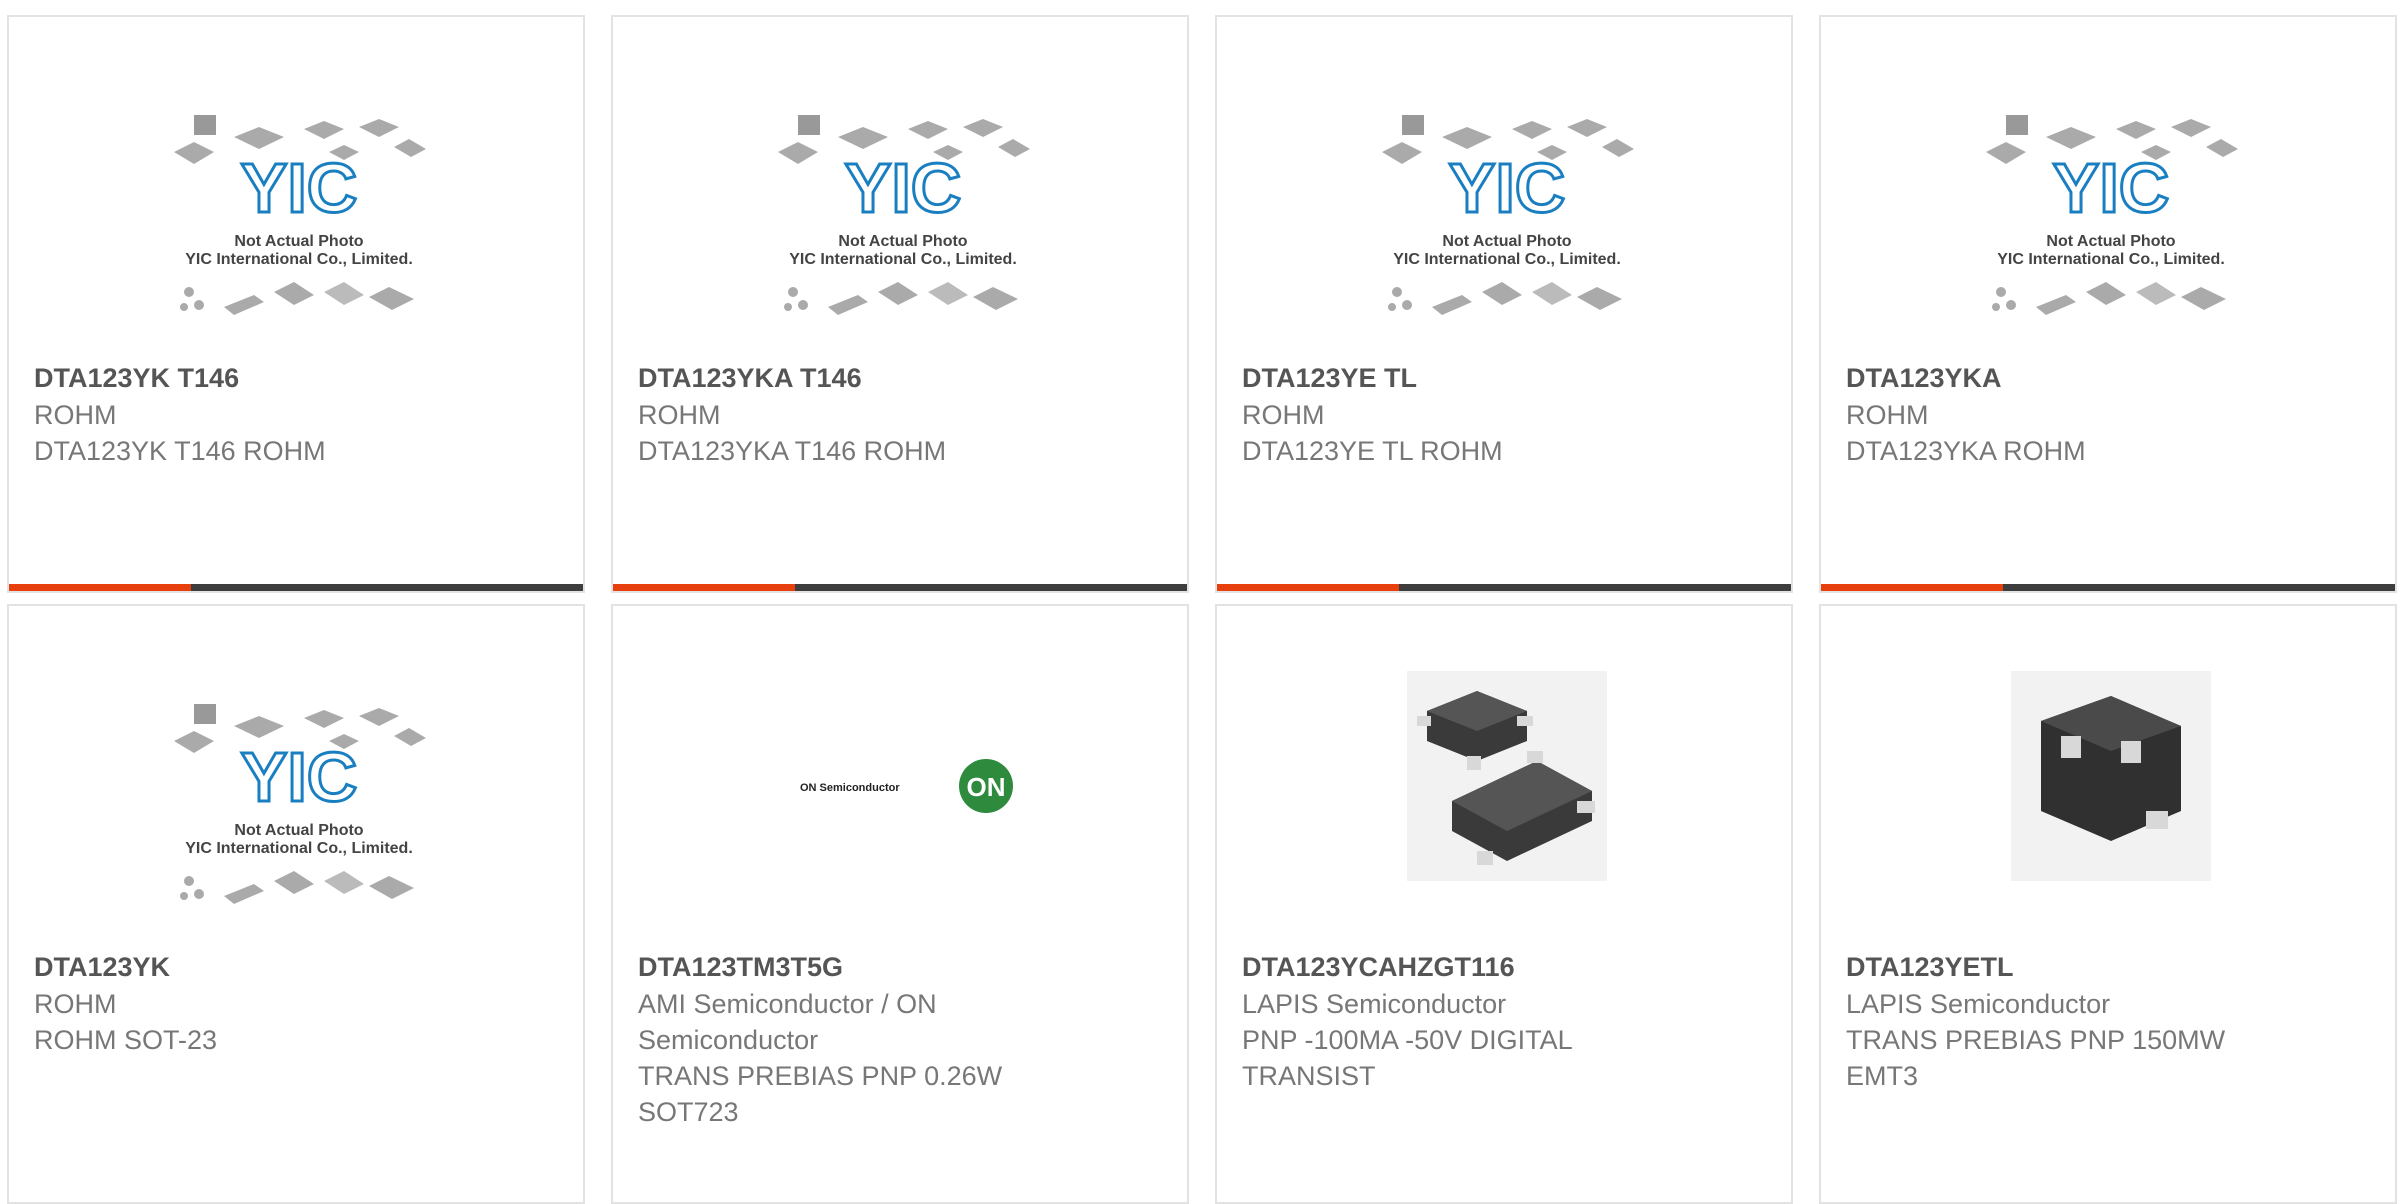 The width and height of the screenshot is (2400, 1204). What do you see at coordinates (1882, 1076) in the screenshot?
I see `description-cont: EMT3` at bounding box center [1882, 1076].